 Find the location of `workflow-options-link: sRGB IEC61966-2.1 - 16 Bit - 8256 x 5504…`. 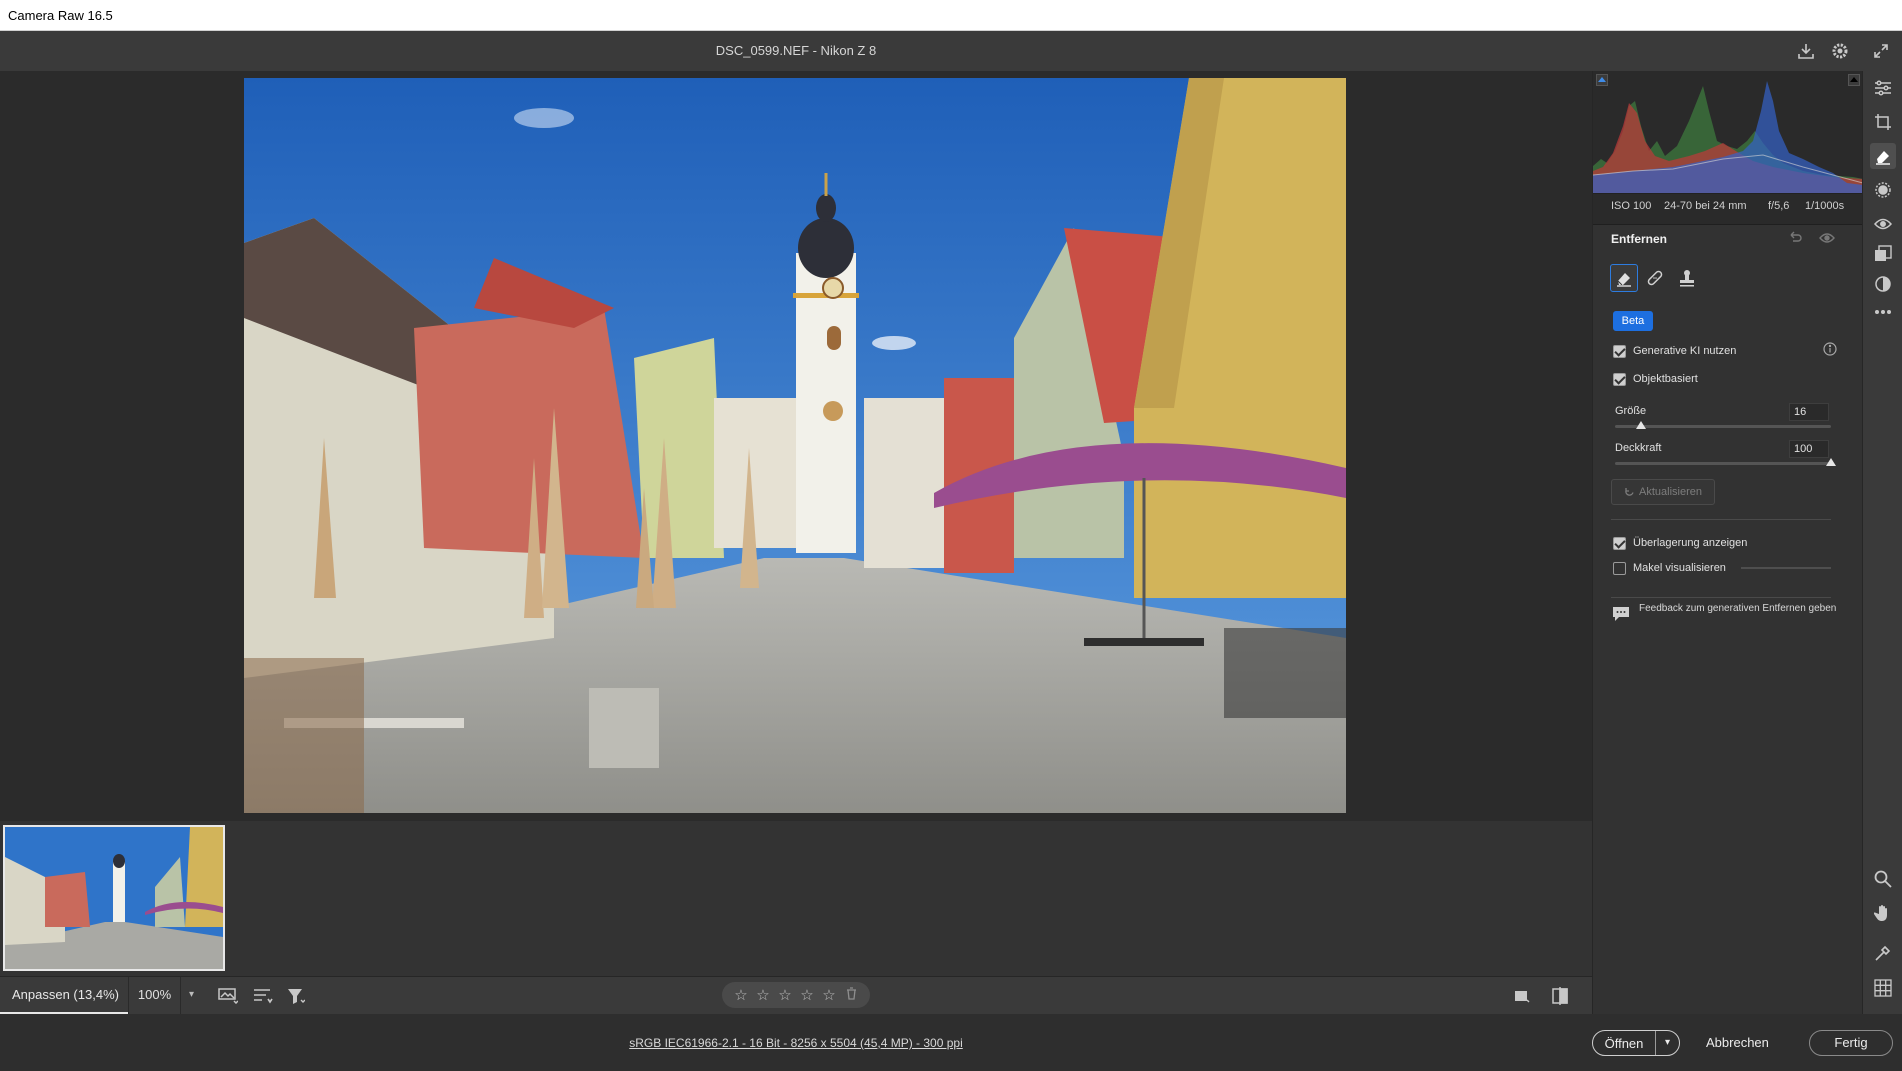

workflow-options-link: sRGB IEC61966-2.1 - 16 Bit - 8256 x 5504… is located at coordinates (796, 1043).